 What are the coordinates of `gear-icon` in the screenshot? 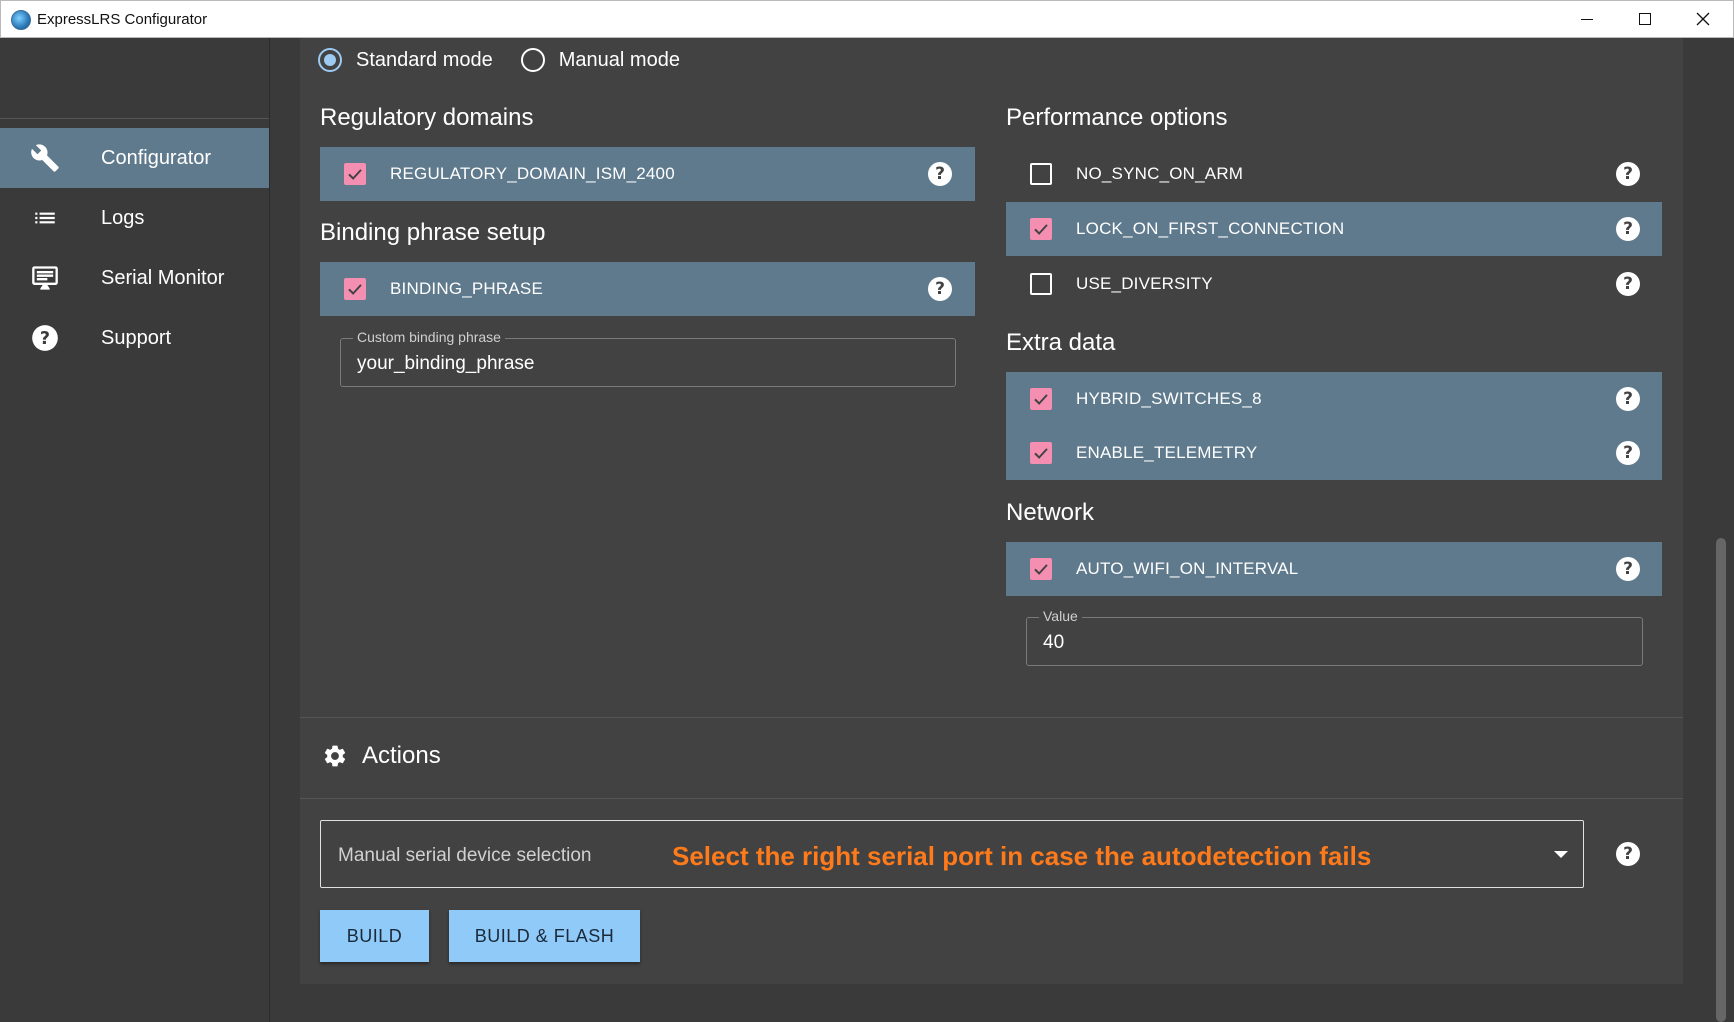 It's located at (335, 756).